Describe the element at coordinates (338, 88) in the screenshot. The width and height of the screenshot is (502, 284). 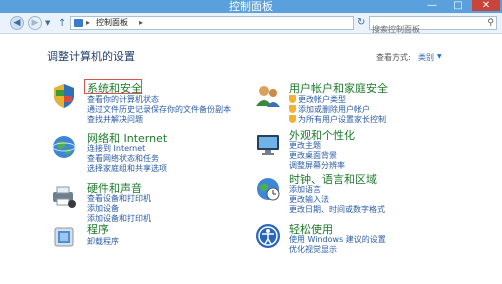
I see `category-title-user-accounts: 用户帐户和家庭安全` at that location.